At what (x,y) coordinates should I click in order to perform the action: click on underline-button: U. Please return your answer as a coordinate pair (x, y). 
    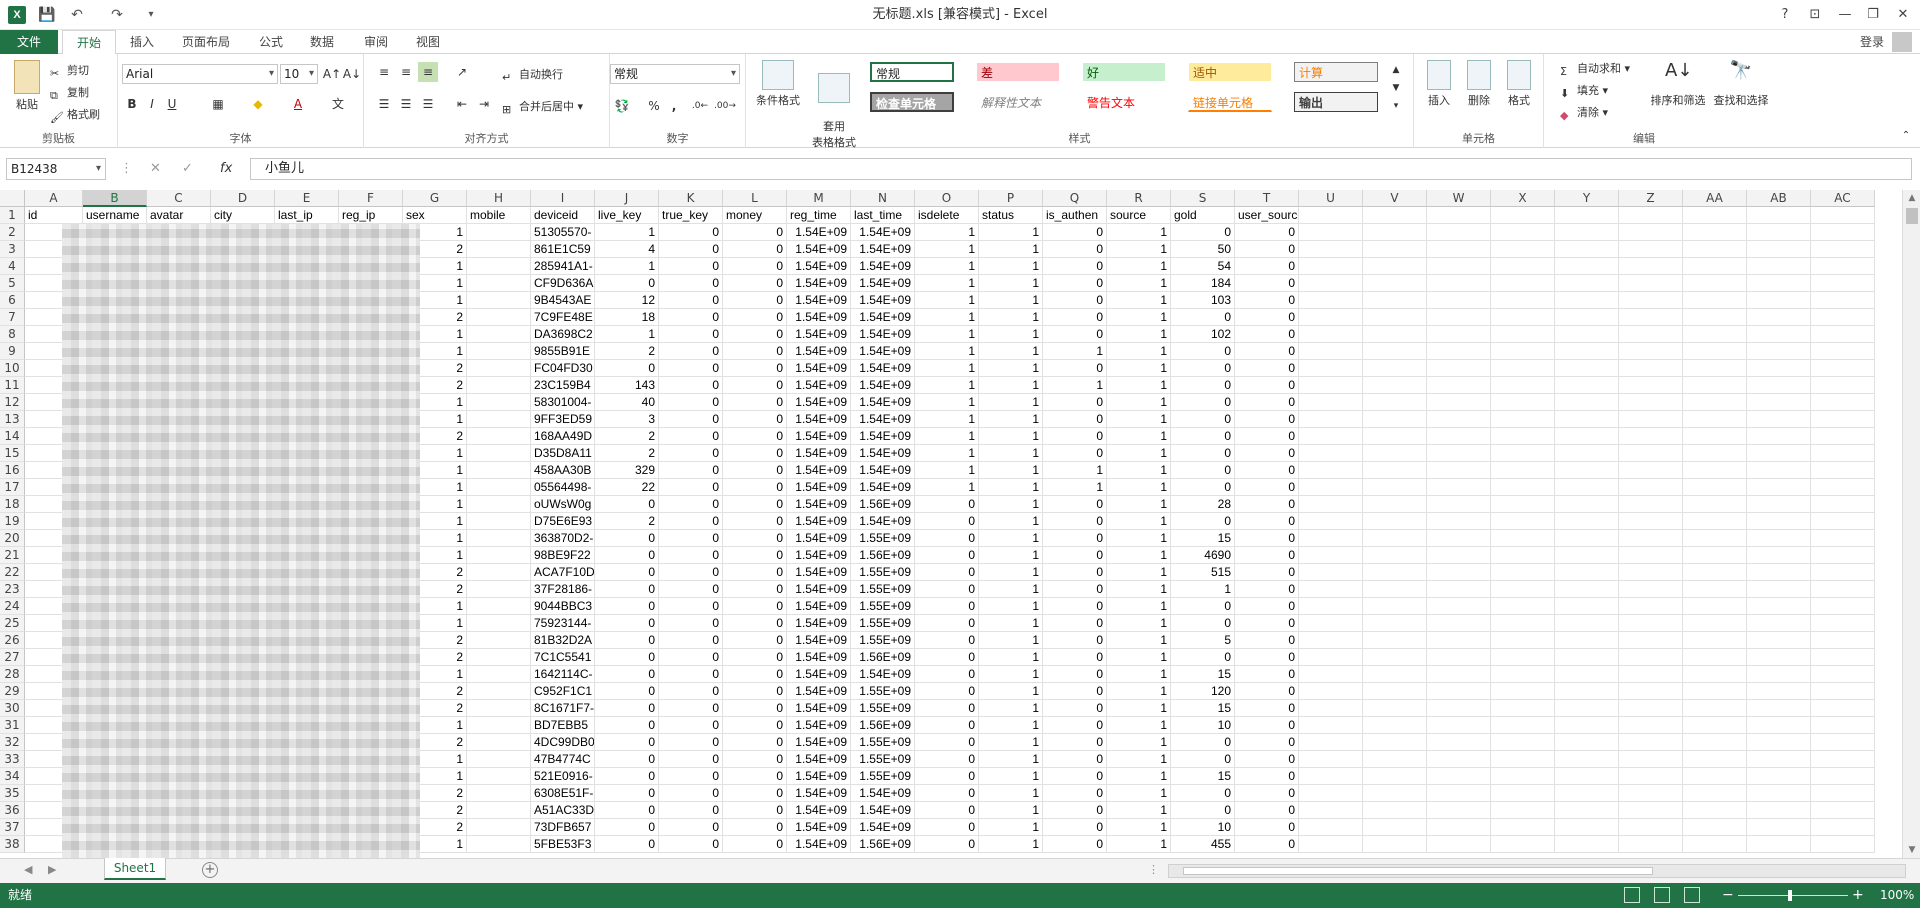
    Looking at the image, I should click on (172, 104).